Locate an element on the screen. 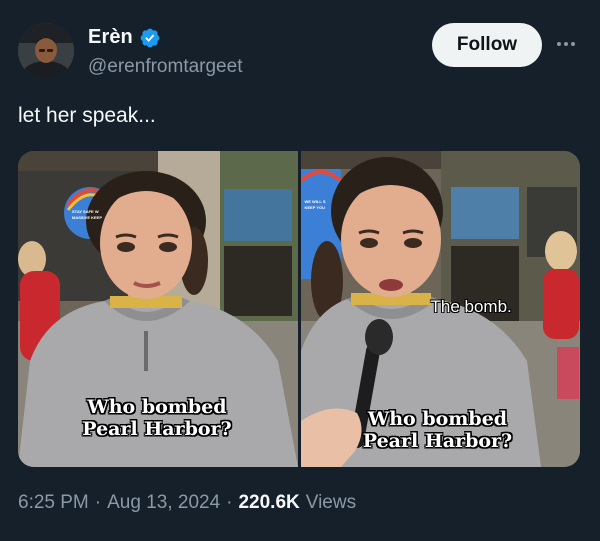 The height and width of the screenshot is (541, 600). author-name-row: Erèn is located at coordinates (124, 37).